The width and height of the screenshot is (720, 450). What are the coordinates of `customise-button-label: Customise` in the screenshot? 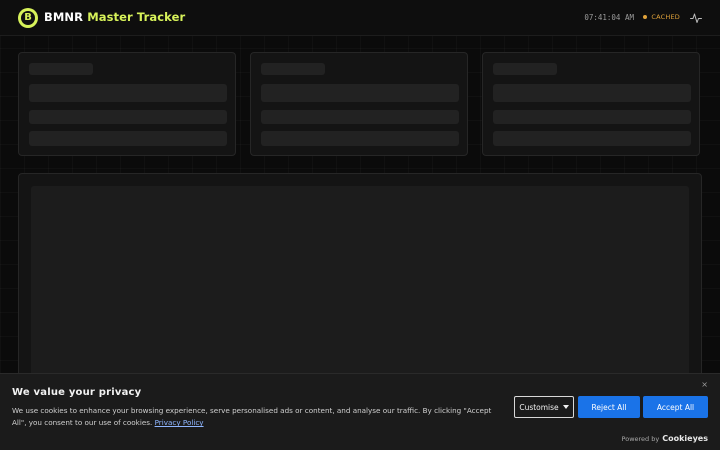 It's located at (539, 407).